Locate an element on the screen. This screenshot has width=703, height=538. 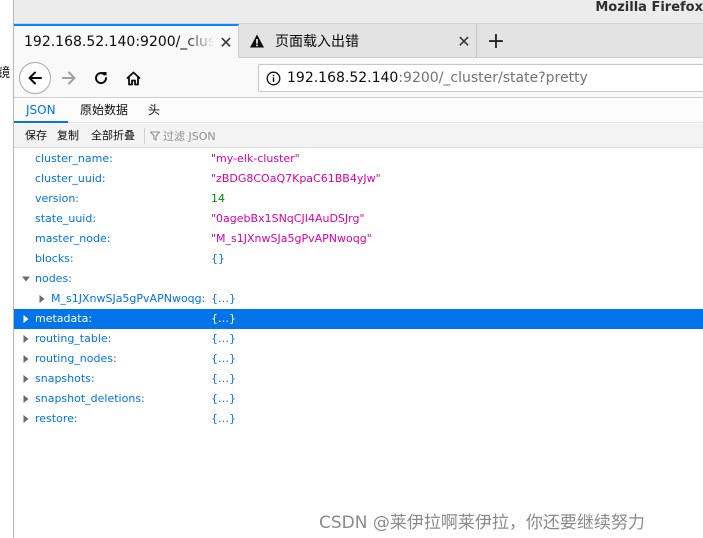
filter-placeholder: 过滤 JSON is located at coordinates (189, 136).